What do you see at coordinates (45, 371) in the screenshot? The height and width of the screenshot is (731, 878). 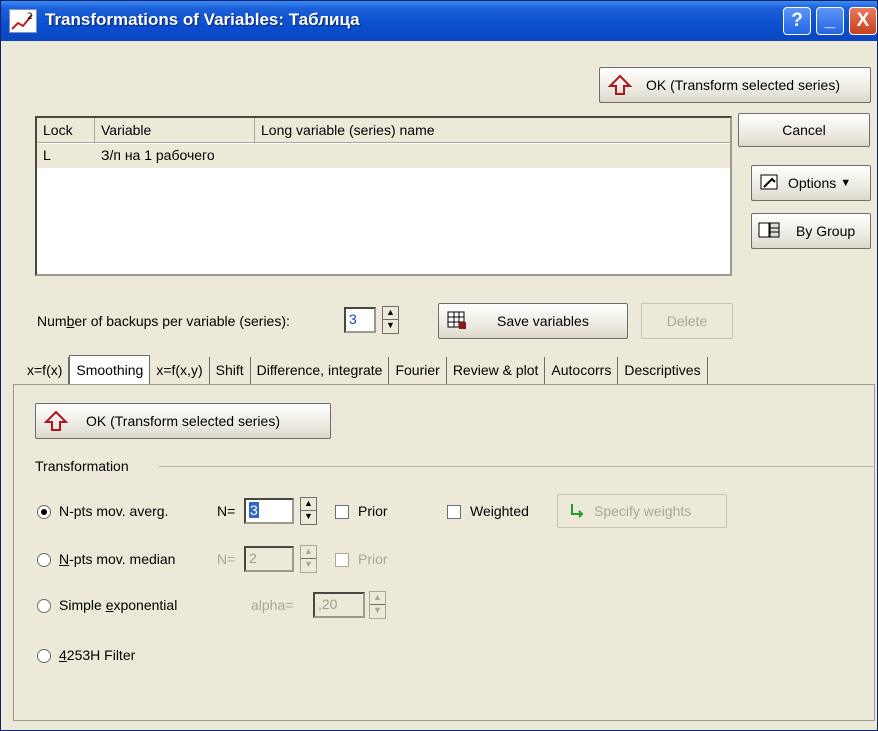 I see `tab-x-fx: x=f(x)` at bounding box center [45, 371].